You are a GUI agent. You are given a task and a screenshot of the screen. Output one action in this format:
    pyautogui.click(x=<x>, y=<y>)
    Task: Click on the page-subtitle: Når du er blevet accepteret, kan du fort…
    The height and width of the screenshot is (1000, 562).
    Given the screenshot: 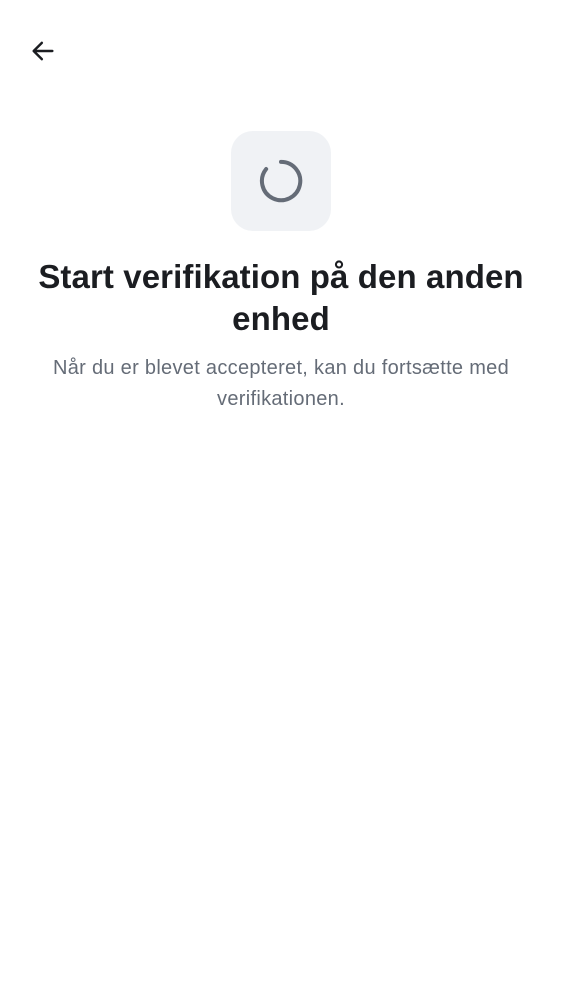 What is the action you would take?
    pyautogui.click(x=281, y=383)
    